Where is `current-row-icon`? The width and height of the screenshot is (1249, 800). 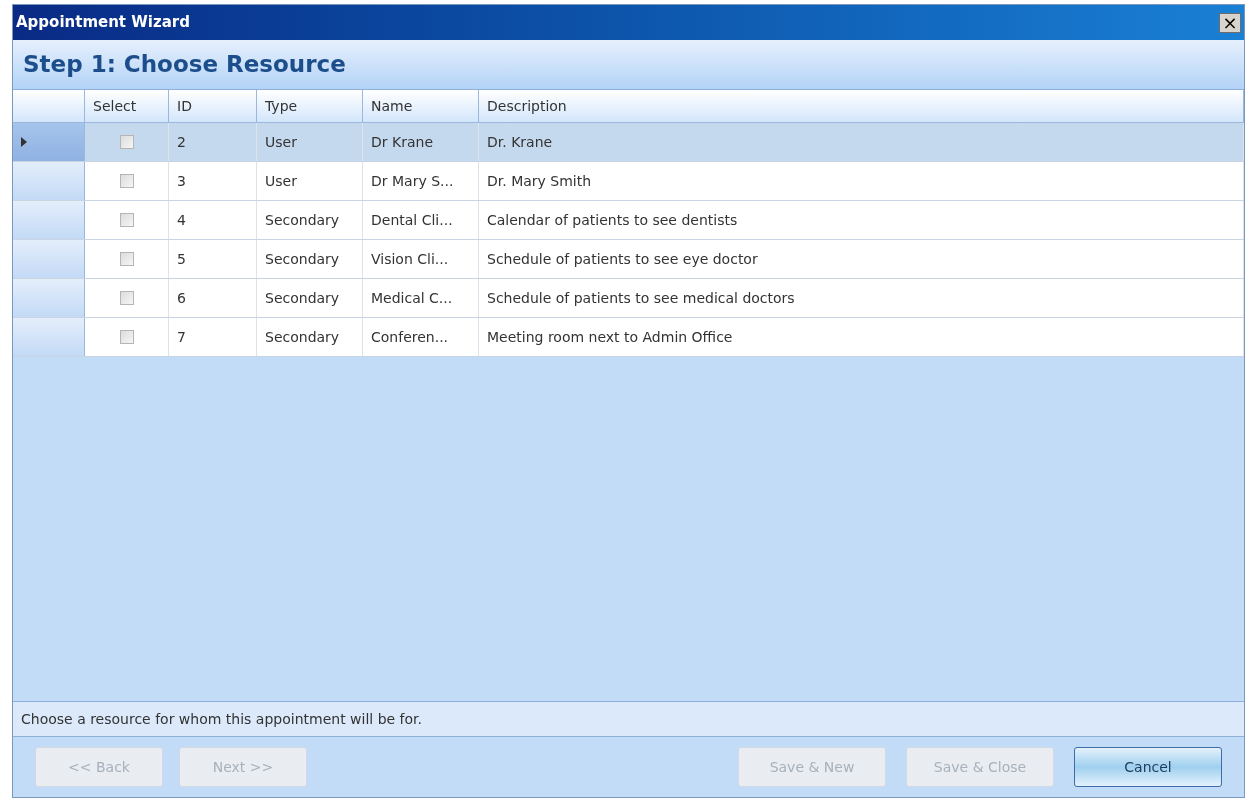 current-row-icon is located at coordinates (24, 142).